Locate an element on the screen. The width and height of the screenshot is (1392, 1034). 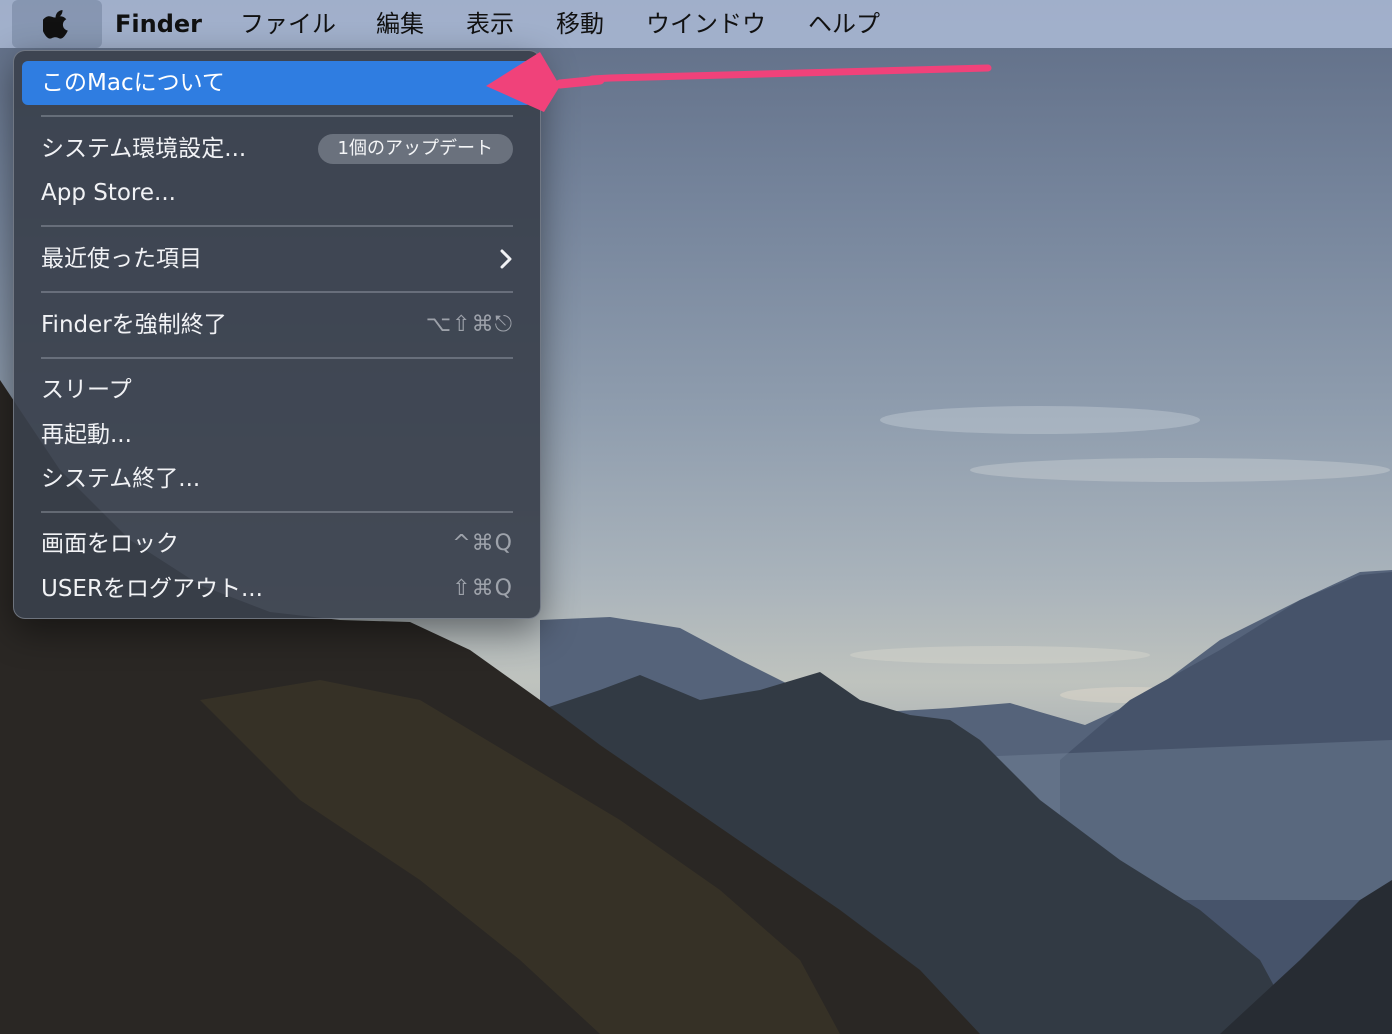
annotation-arrow-icon is located at coordinates (739, 82).